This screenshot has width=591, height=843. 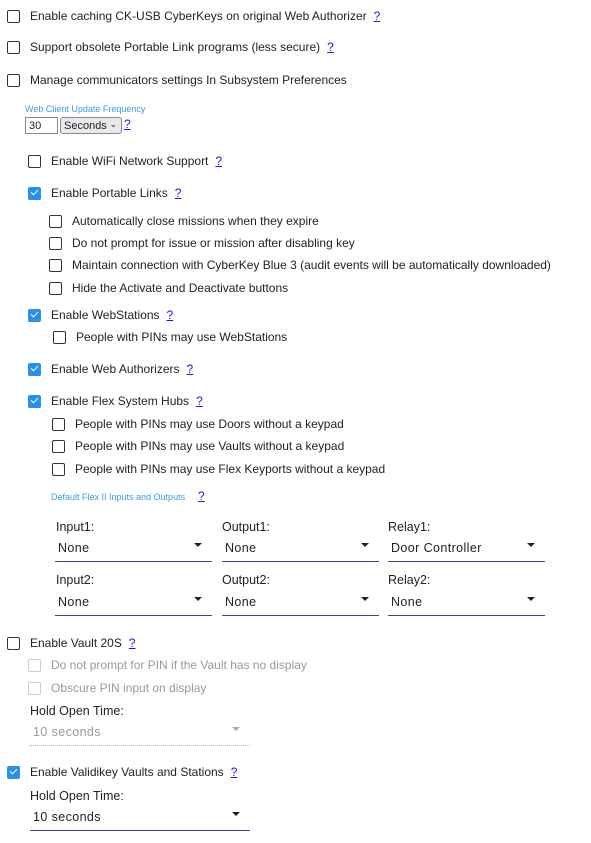 What do you see at coordinates (246, 527) in the screenshot?
I see `output1-label: Output1:` at bounding box center [246, 527].